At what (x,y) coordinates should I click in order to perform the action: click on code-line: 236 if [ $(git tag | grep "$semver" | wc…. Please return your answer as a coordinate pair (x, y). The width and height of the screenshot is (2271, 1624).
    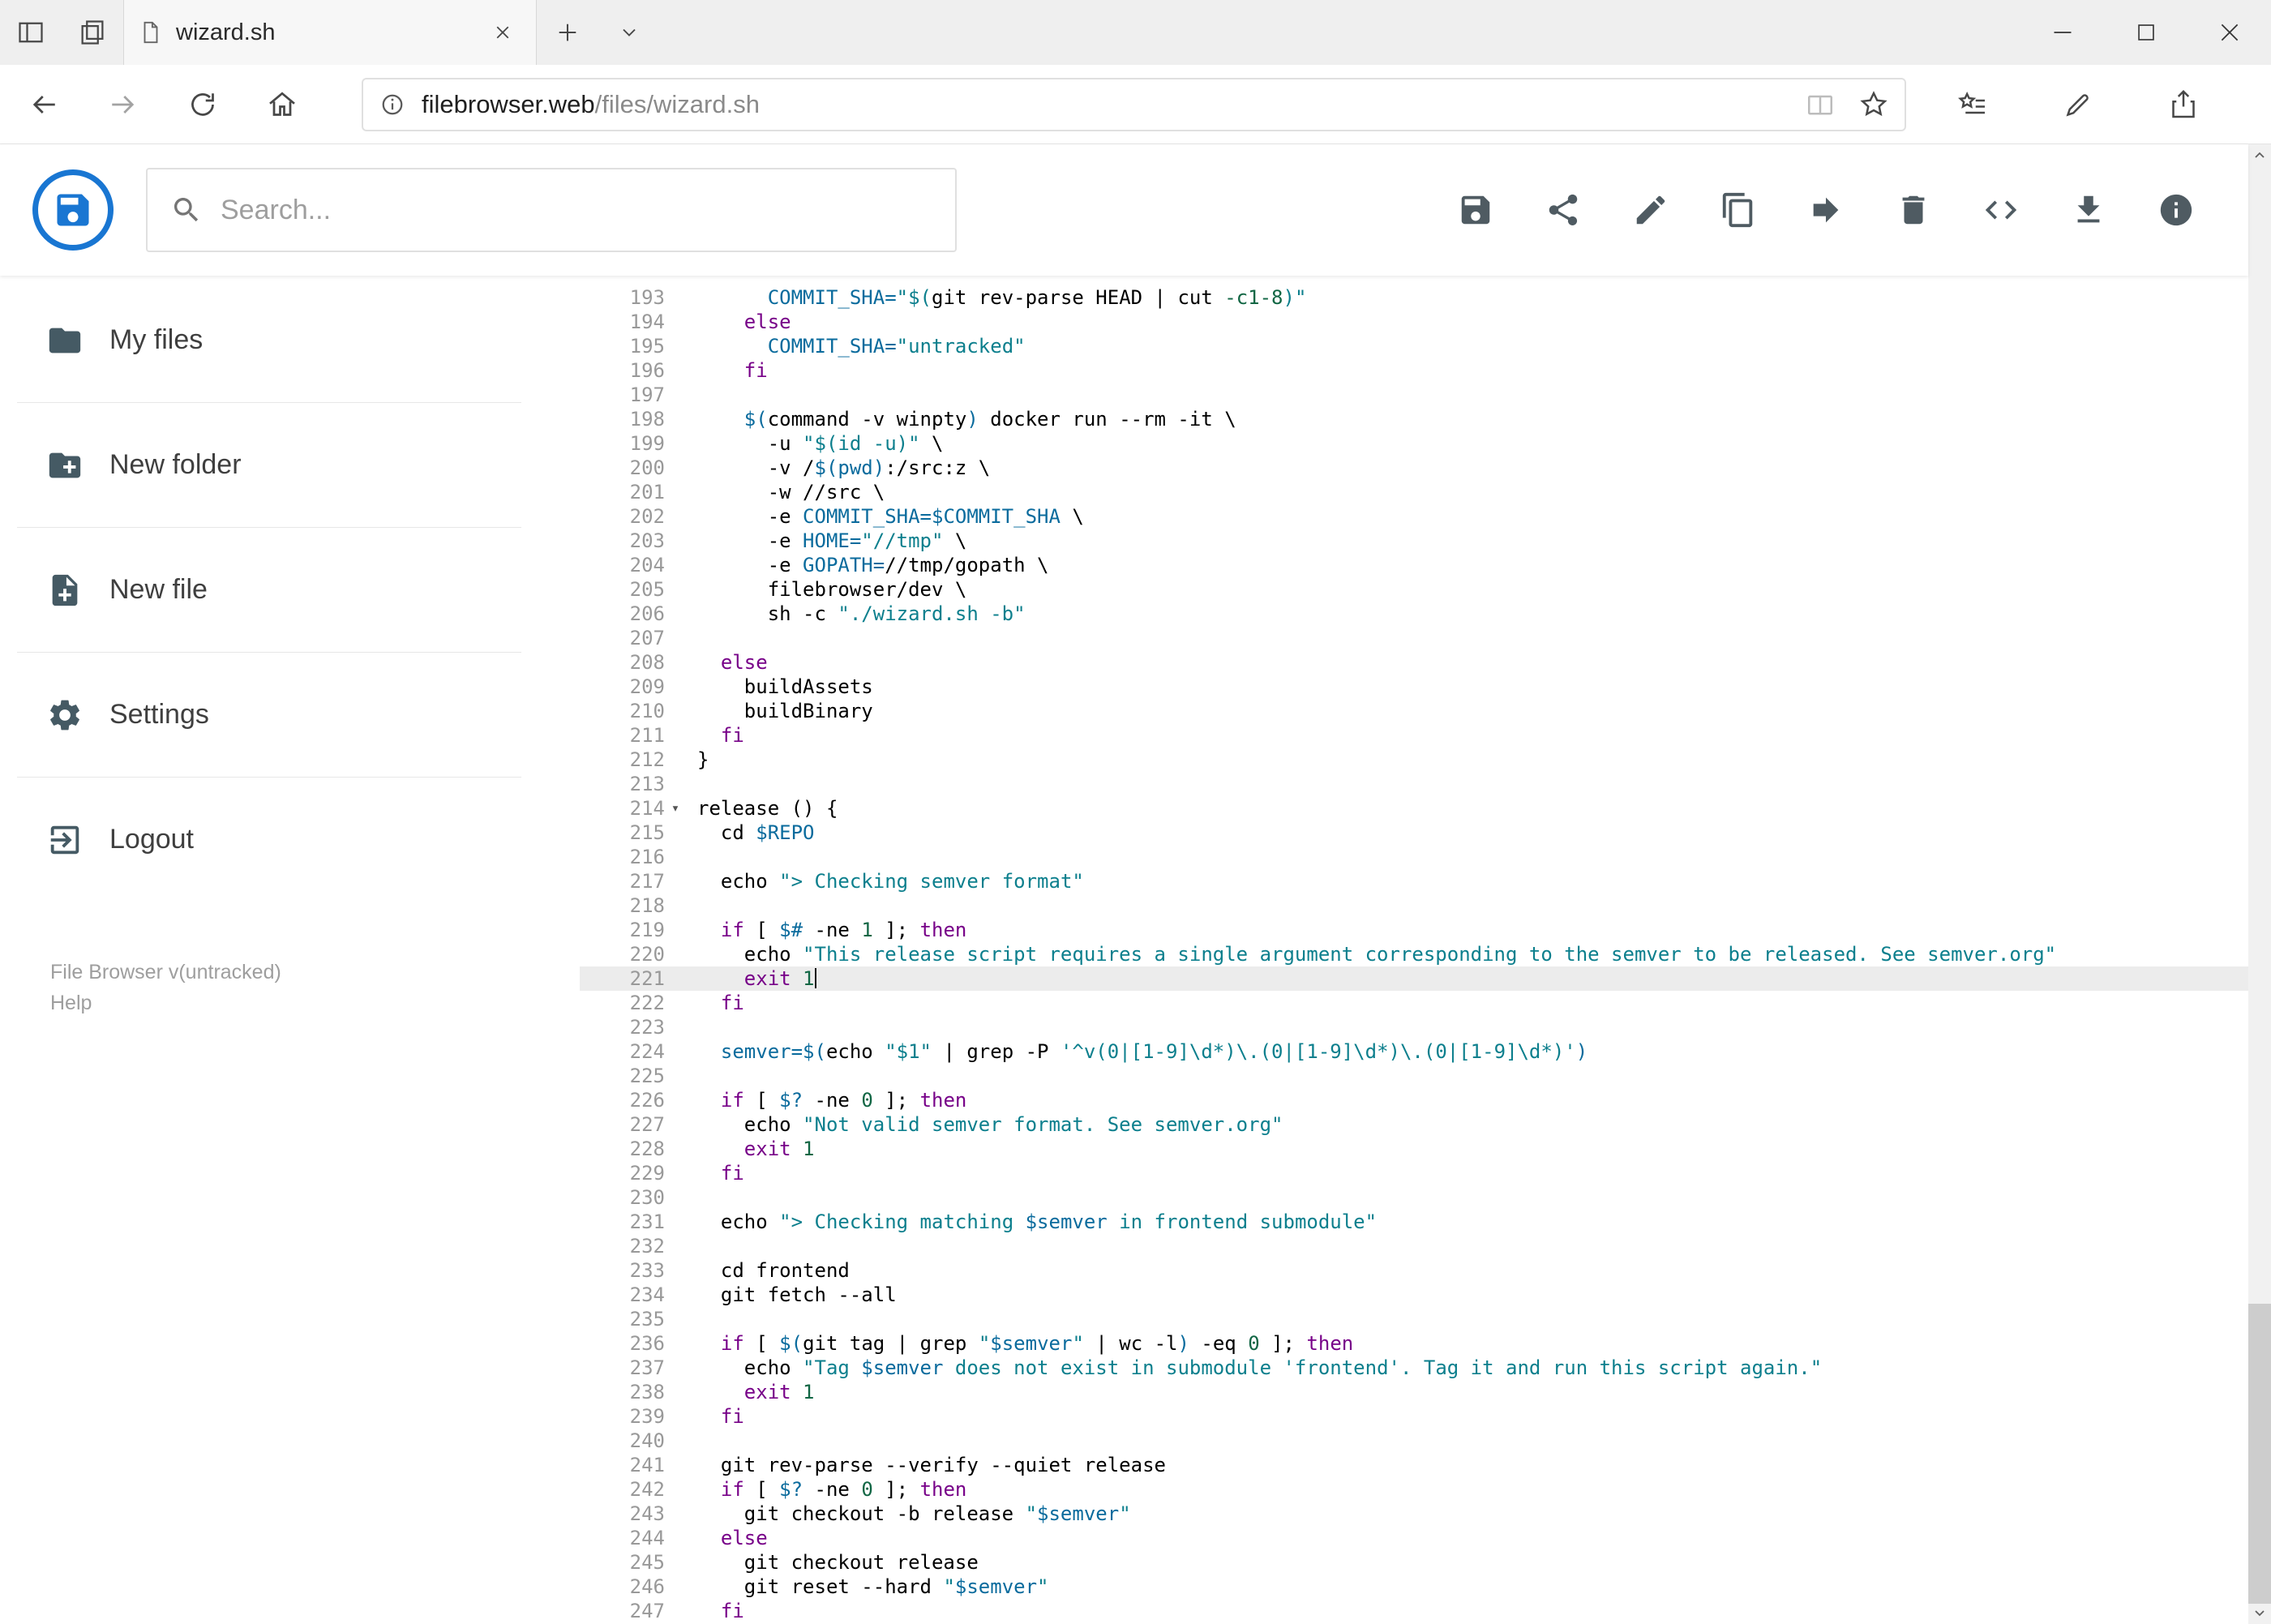
    Looking at the image, I should click on (1414, 1344).